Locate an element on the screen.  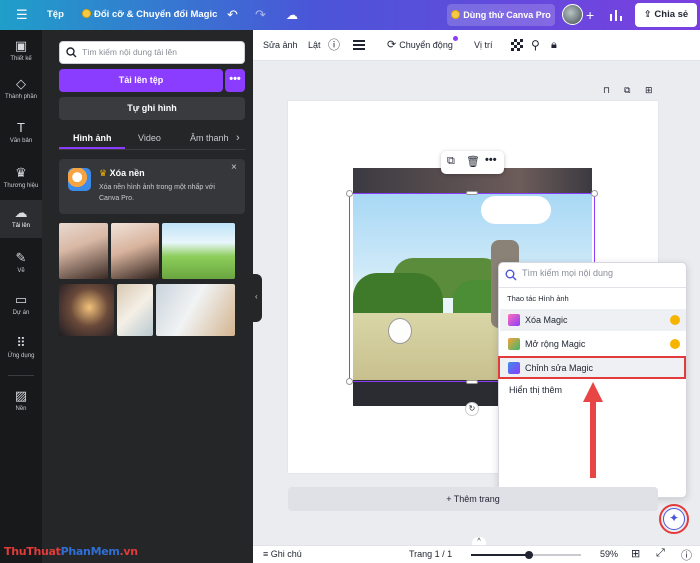
transparency-icon is located at coordinates (517, 45).